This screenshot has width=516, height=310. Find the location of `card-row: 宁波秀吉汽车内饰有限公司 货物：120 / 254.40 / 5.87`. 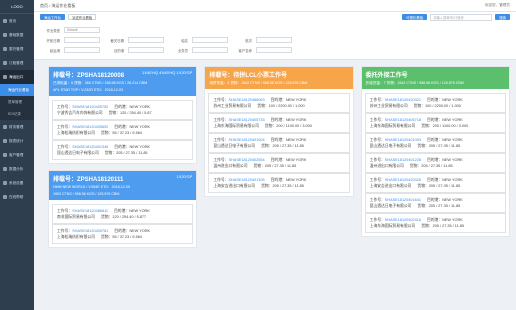

card-row: 宁波秀吉汽车内饰有限公司 货物：120 / 254.40 / 5.87 is located at coordinates (122, 113).